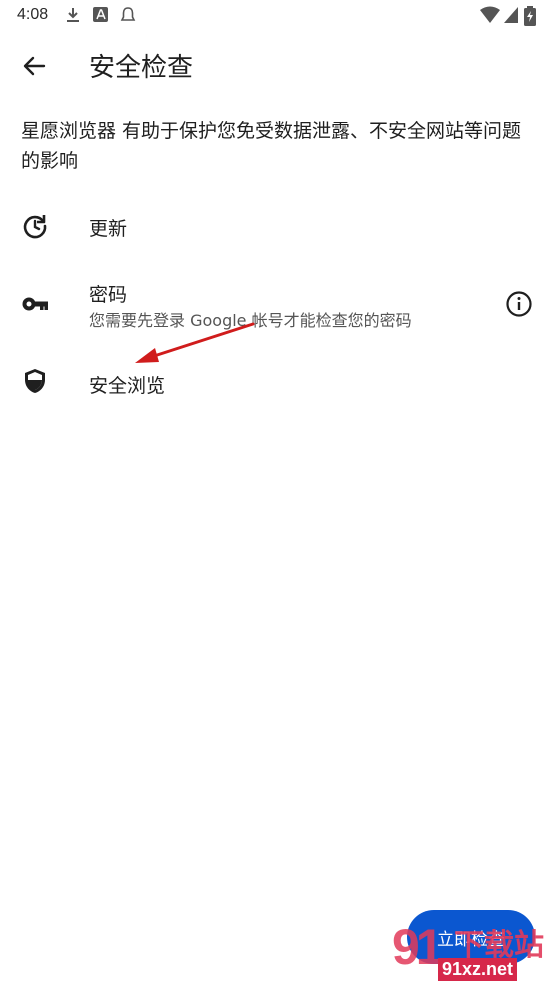  I want to click on a-badge-icon, so click(100, 14).